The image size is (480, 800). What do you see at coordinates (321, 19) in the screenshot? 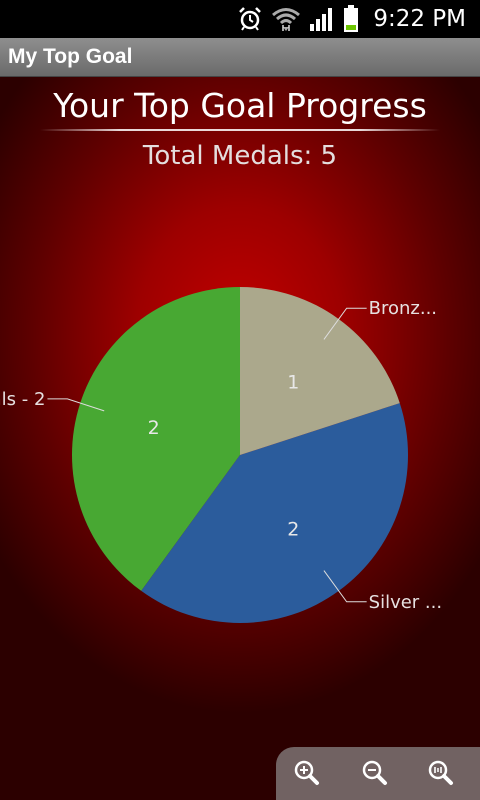
I see `signal-icon` at bounding box center [321, 19].